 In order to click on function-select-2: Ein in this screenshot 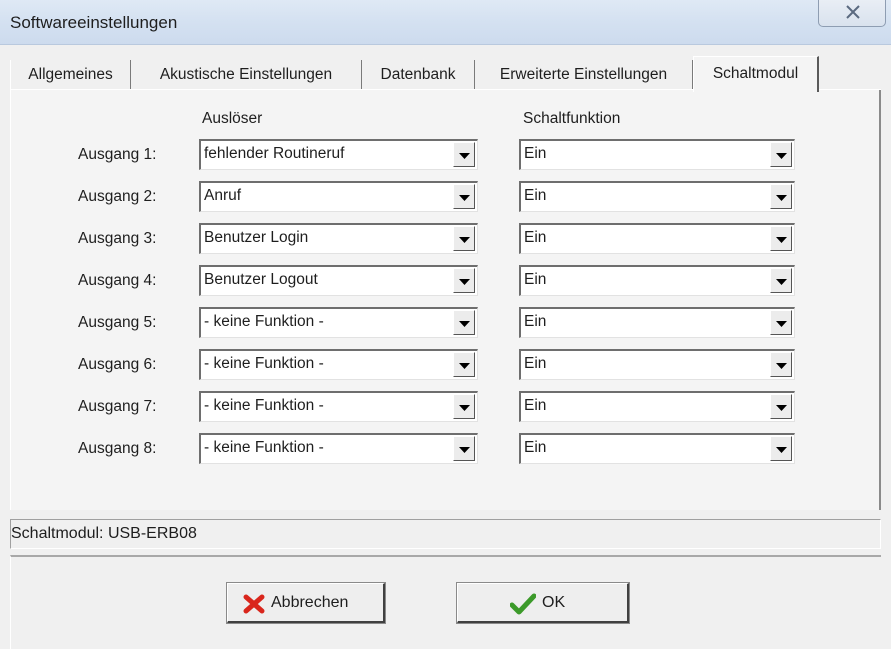, I will do `click(657, 196)`.